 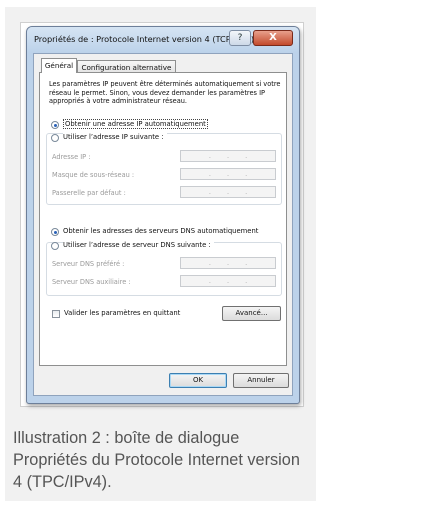 I want to click on radio-ip-auto, so click(x=55, y=125).